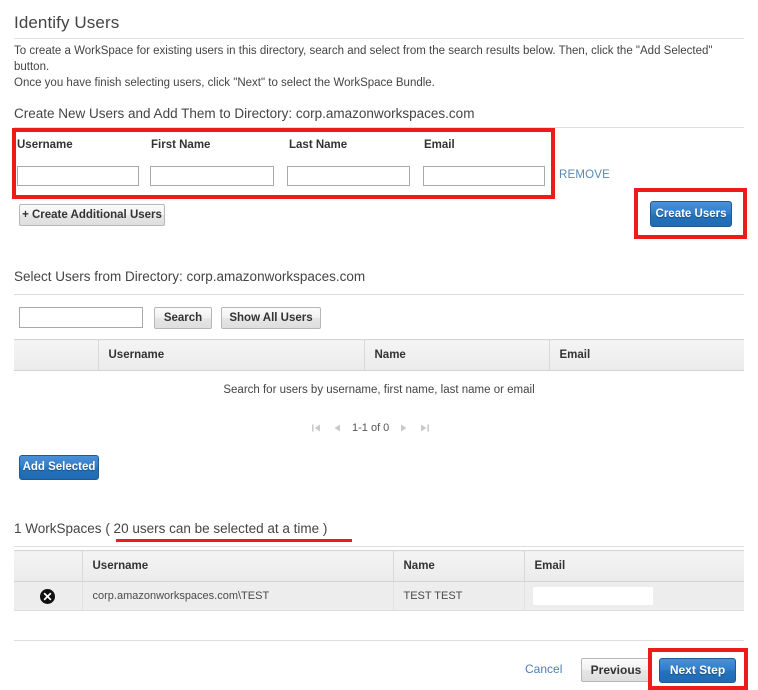 Image resolution: width=758 pixels, height=690 pixels. What do you see at coordinates (646, 355) in the screenshot?
I see `directory-col-email: Email` at bounding box center [646, 355].